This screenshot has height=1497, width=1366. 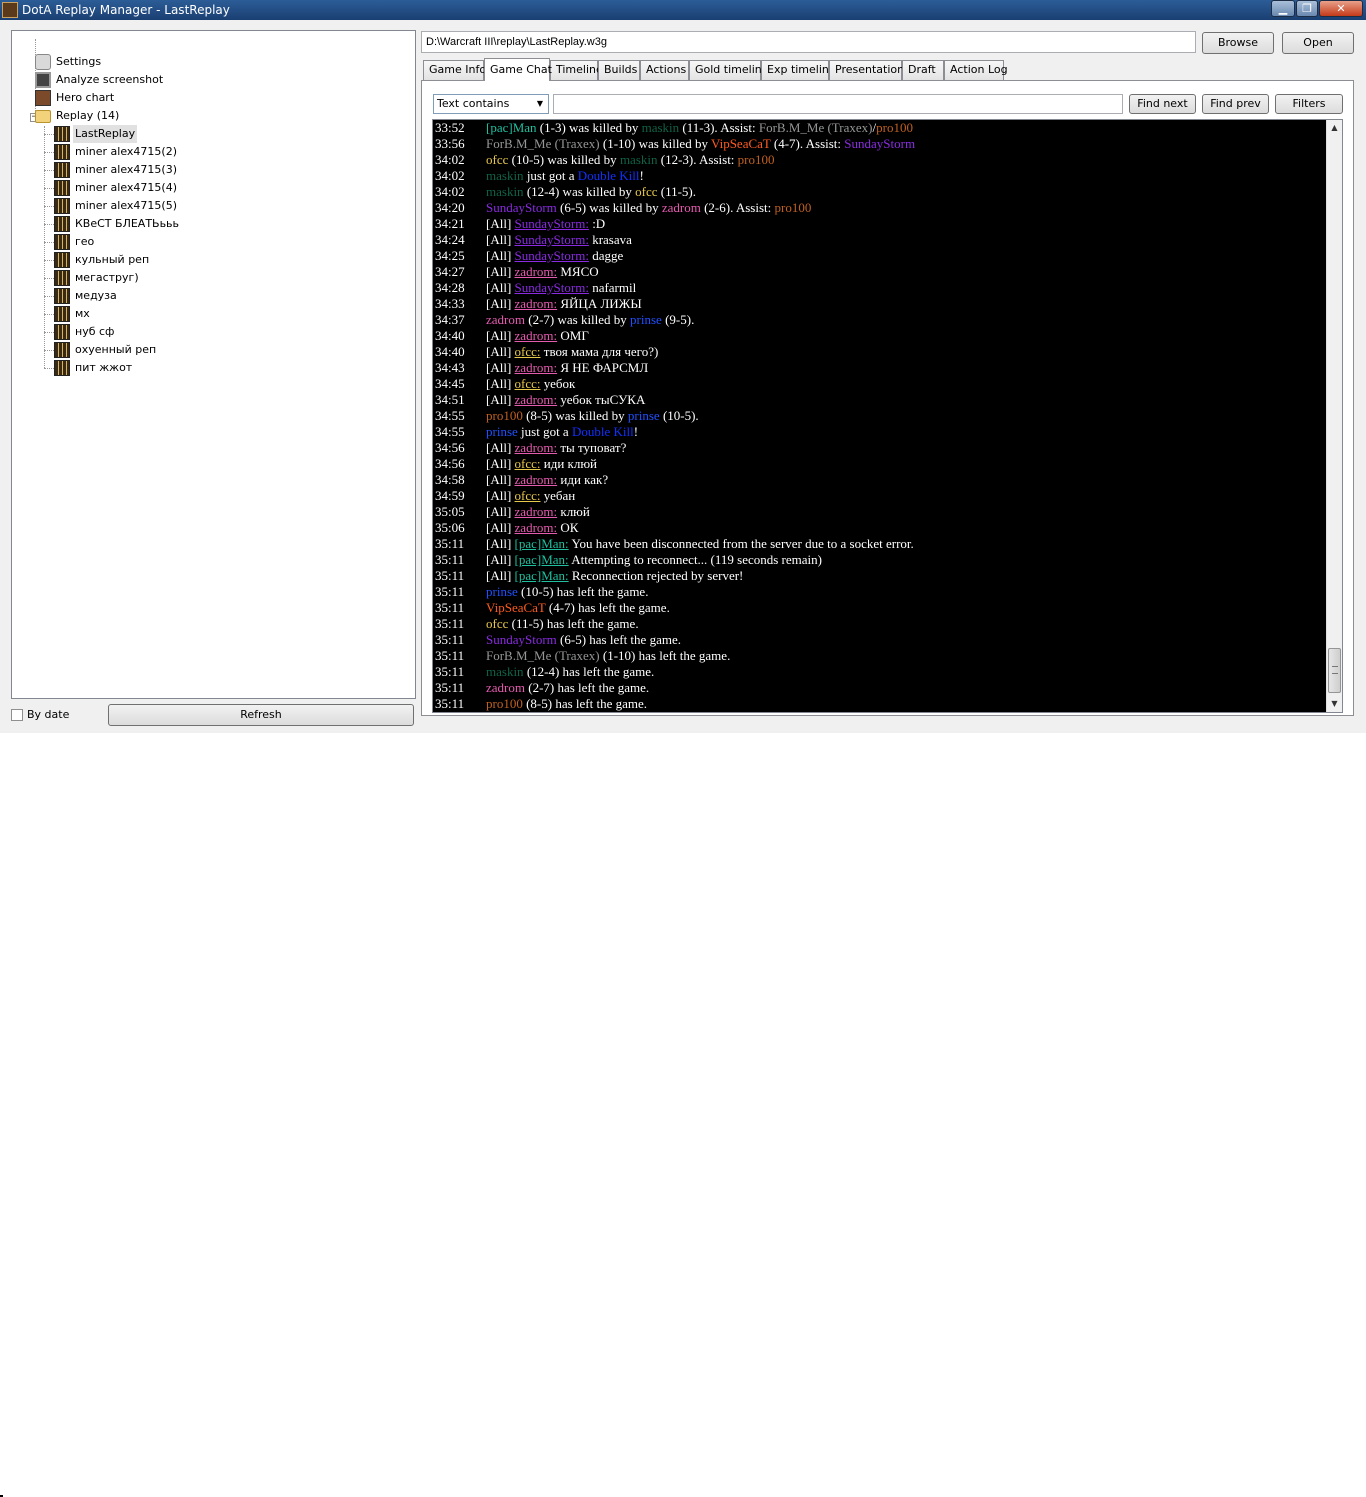 I want to click on tab-gold-timeline: Gold timeline, so click(x=729, y=70).